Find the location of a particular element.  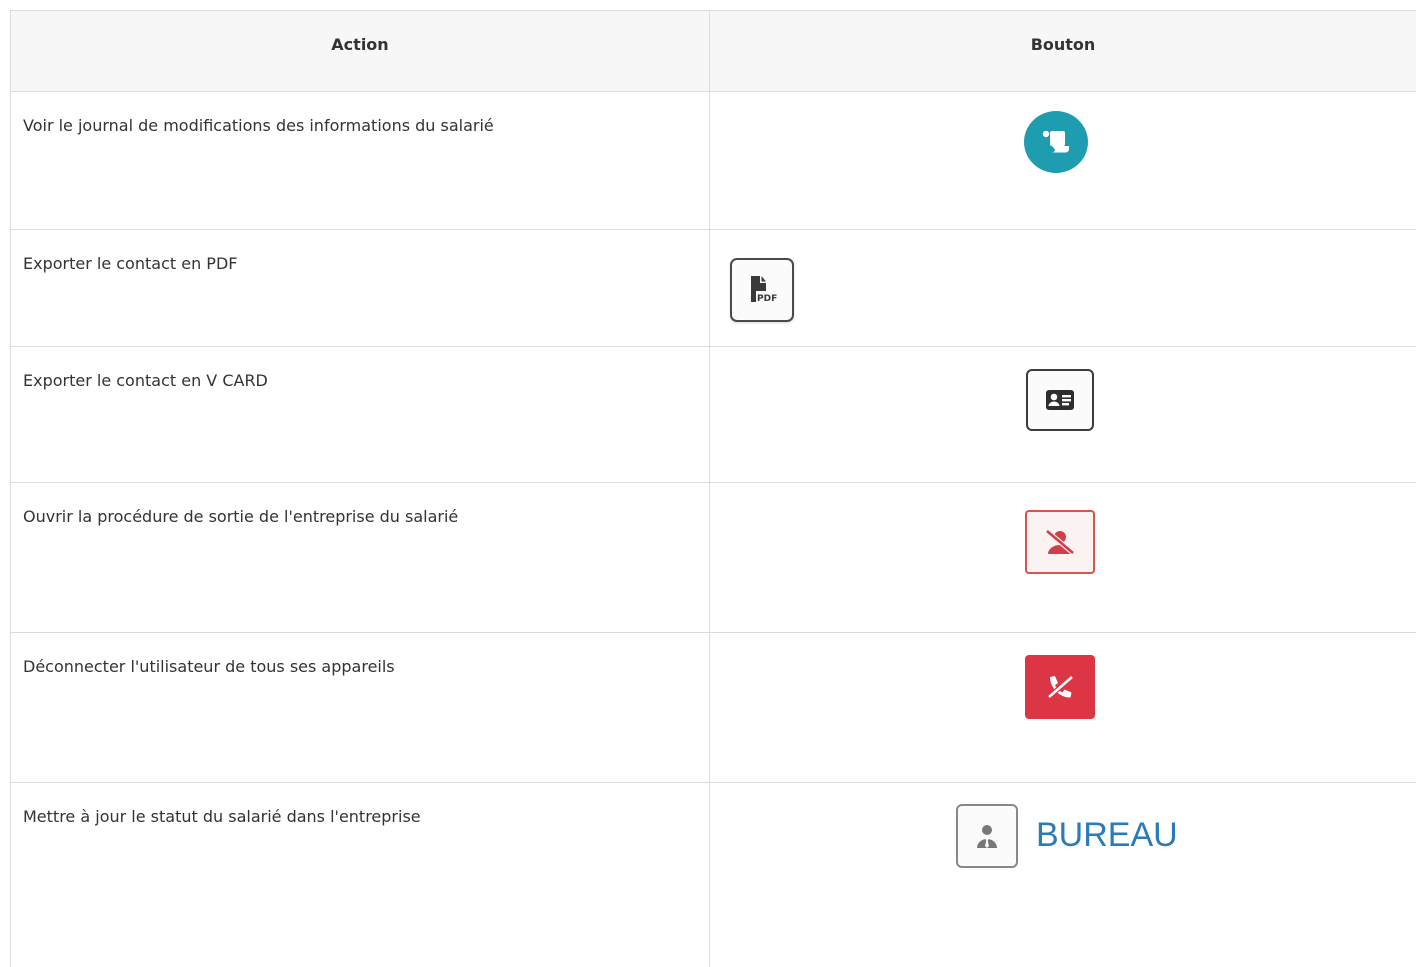

table-row: Exporter le contact en PDF PDF is located at coordinates (713, 288).